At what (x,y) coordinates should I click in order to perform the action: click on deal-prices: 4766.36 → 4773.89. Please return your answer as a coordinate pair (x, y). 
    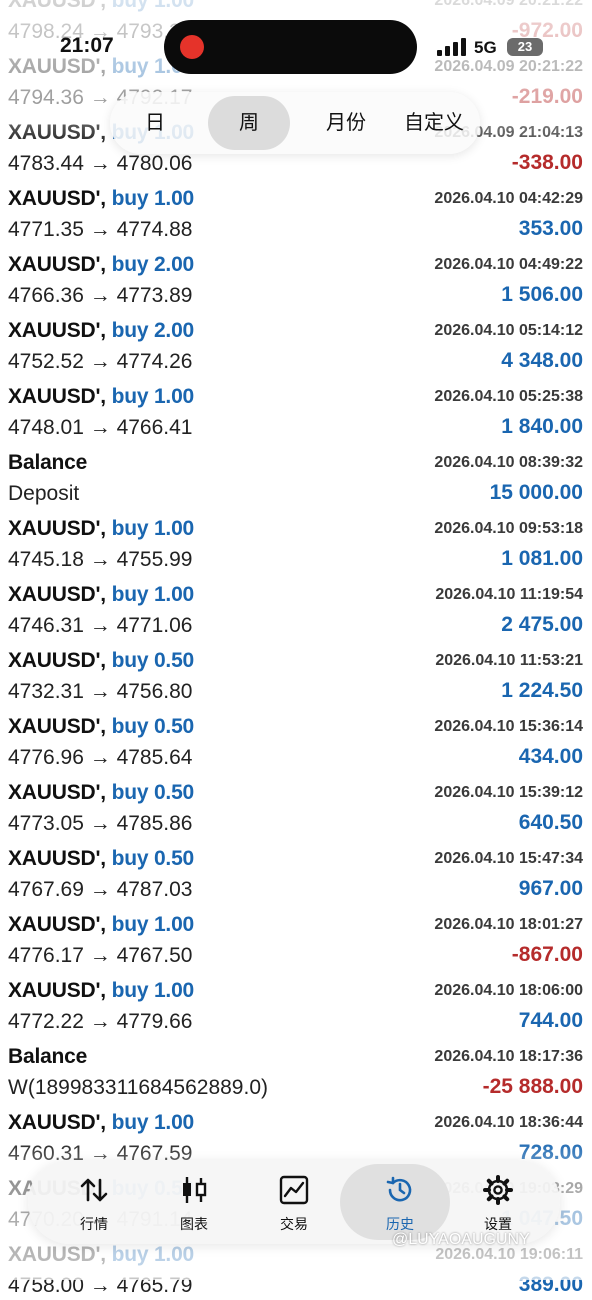
    Looking at the image, I should click on (100, 295).